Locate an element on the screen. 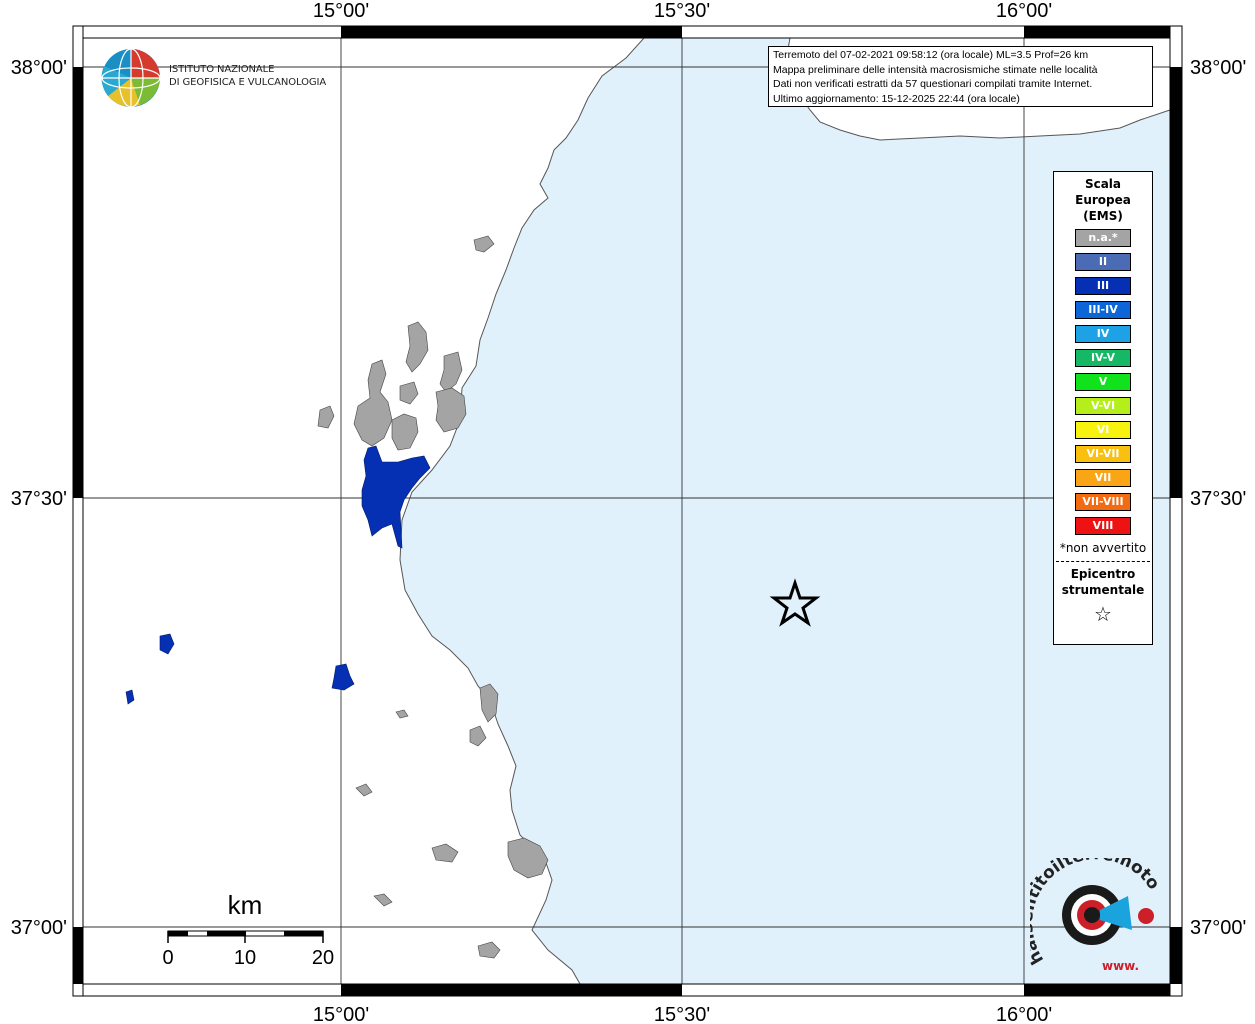 Image resolution: width=1255 pixels, height=1024 pixels. bottom-tick-label: 15°00' is located at coordinates (341, 1014).